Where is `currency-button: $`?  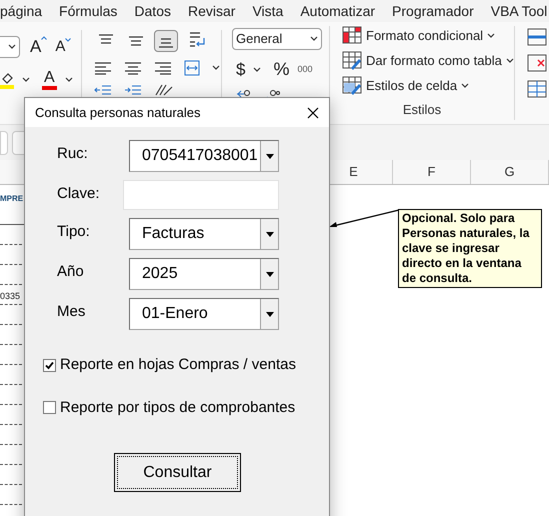 currency-button: $ is located at coordinates (241, 69).